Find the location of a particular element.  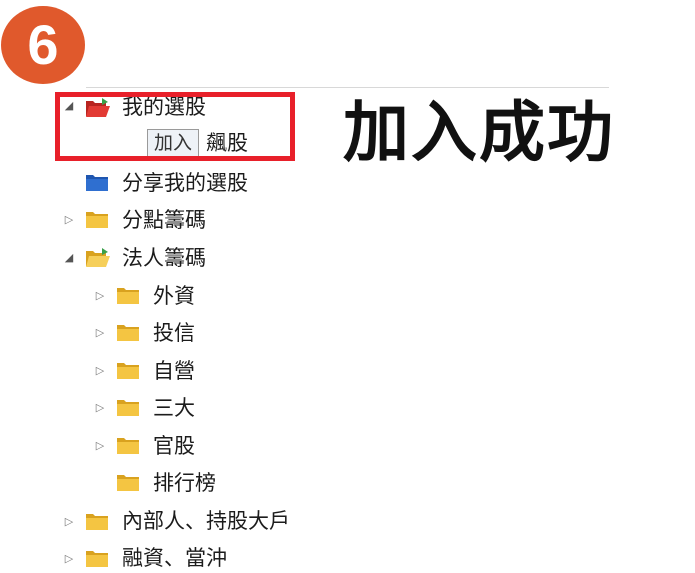

tree-item-dealer: 自營 is located at coordinates (174, 371).